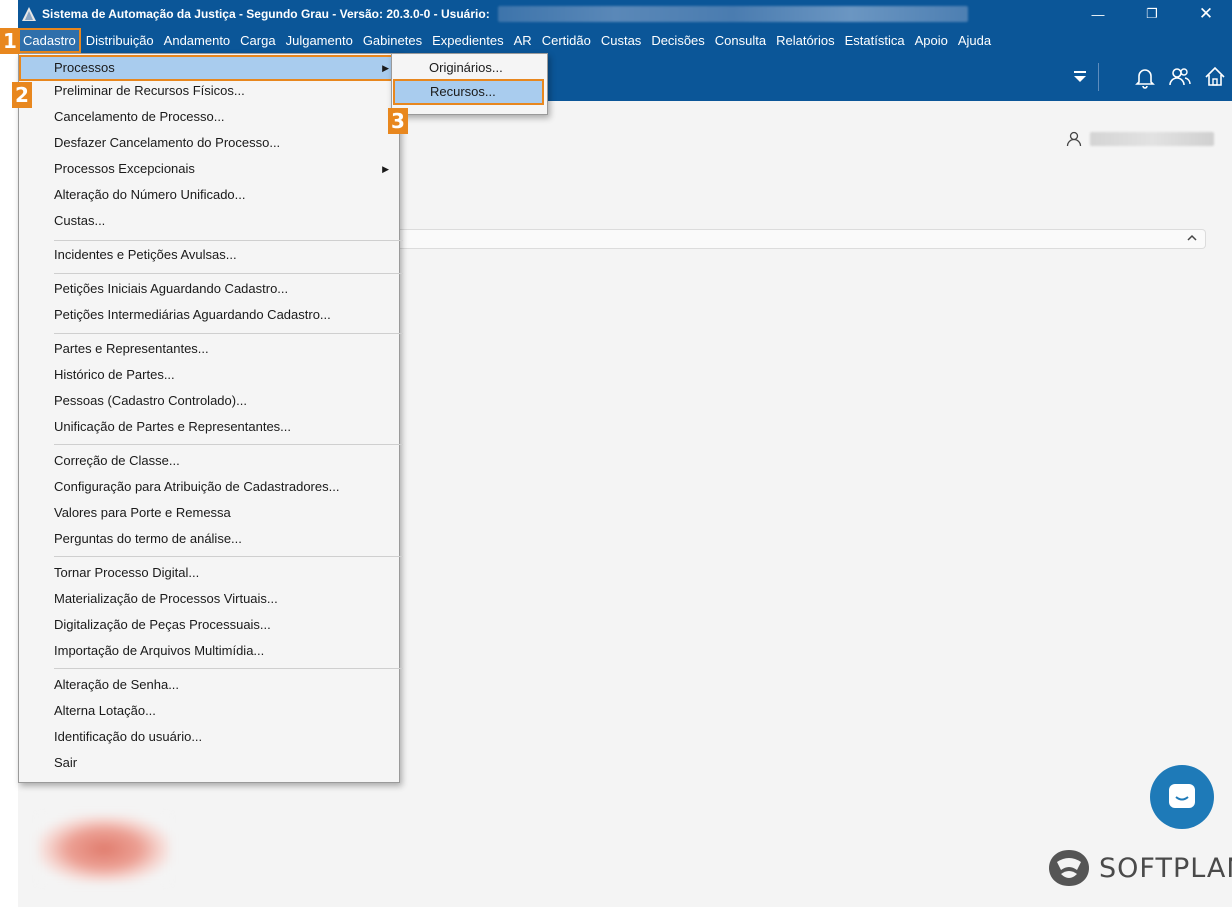 This screenshot has width=1232, height=907. I want to click on court-logo-redacted, so click(104, 849).